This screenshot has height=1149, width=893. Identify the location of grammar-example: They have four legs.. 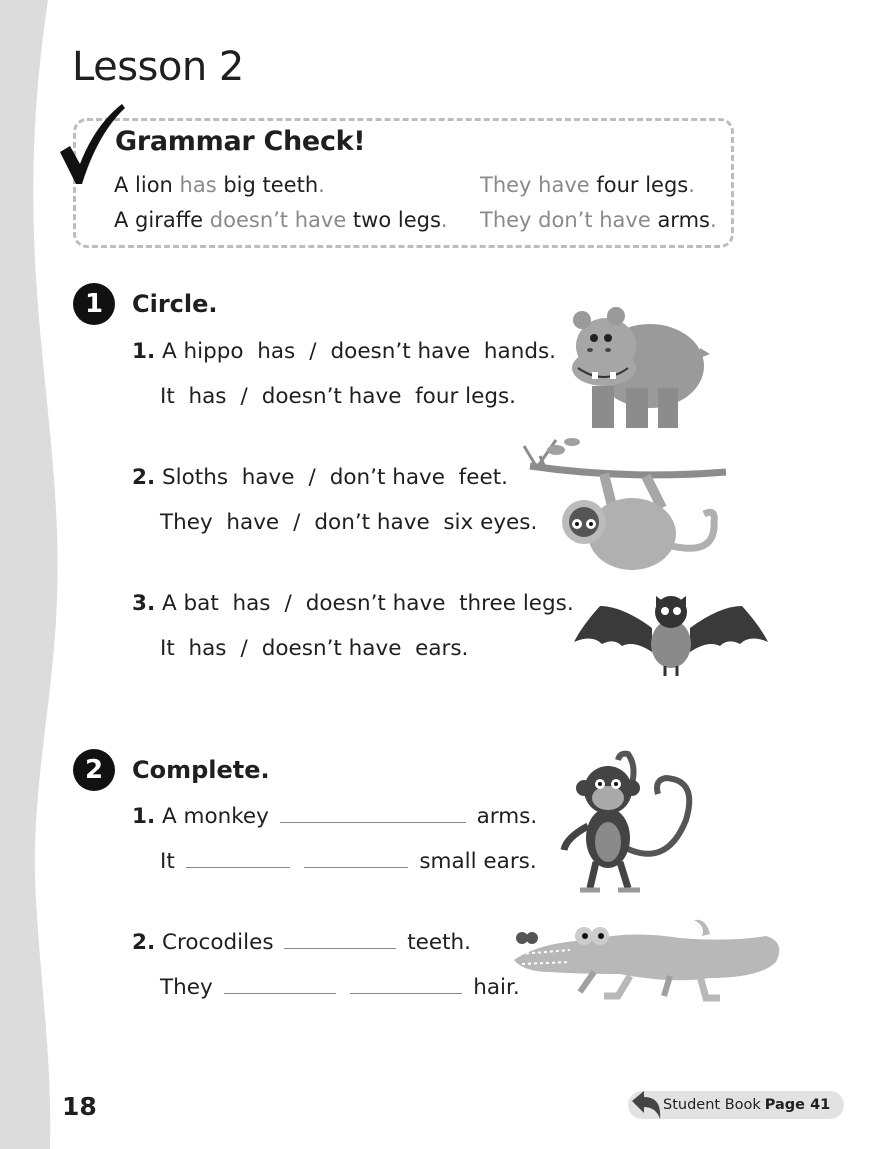
(587, 185).